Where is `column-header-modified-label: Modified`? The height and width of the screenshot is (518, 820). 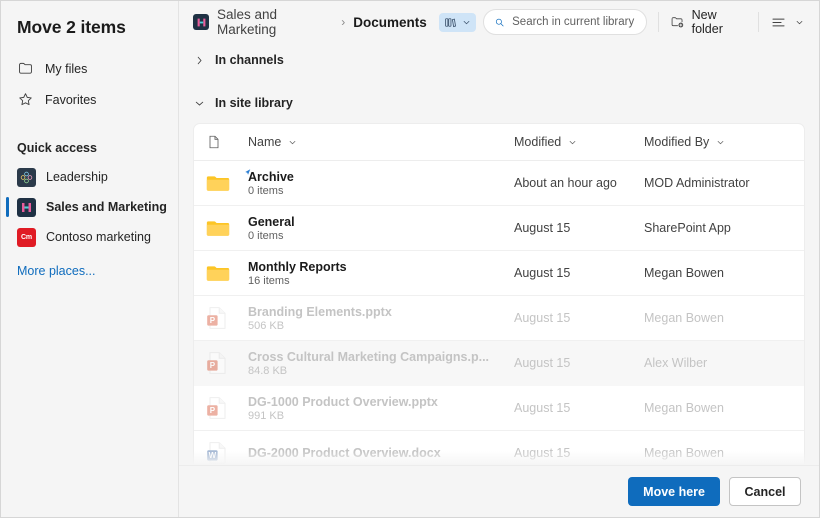 column-header-modified-label: Modified is located at coordinates (538, 142).